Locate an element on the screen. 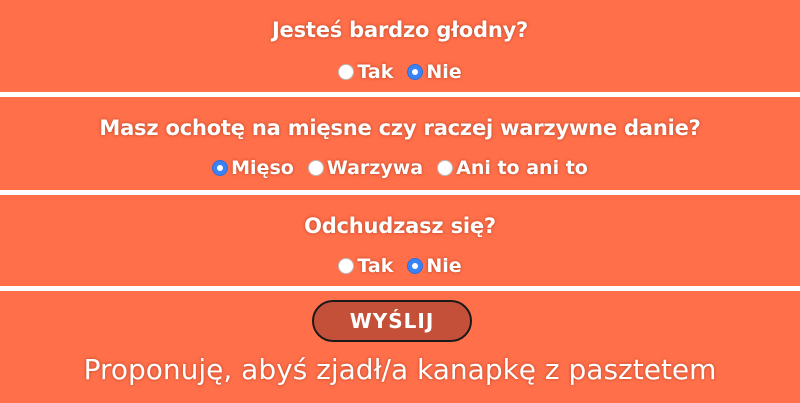 This screenshot has height=403, width=800. question-title: Odchudzasz się? is located at coordinates (400, 226).